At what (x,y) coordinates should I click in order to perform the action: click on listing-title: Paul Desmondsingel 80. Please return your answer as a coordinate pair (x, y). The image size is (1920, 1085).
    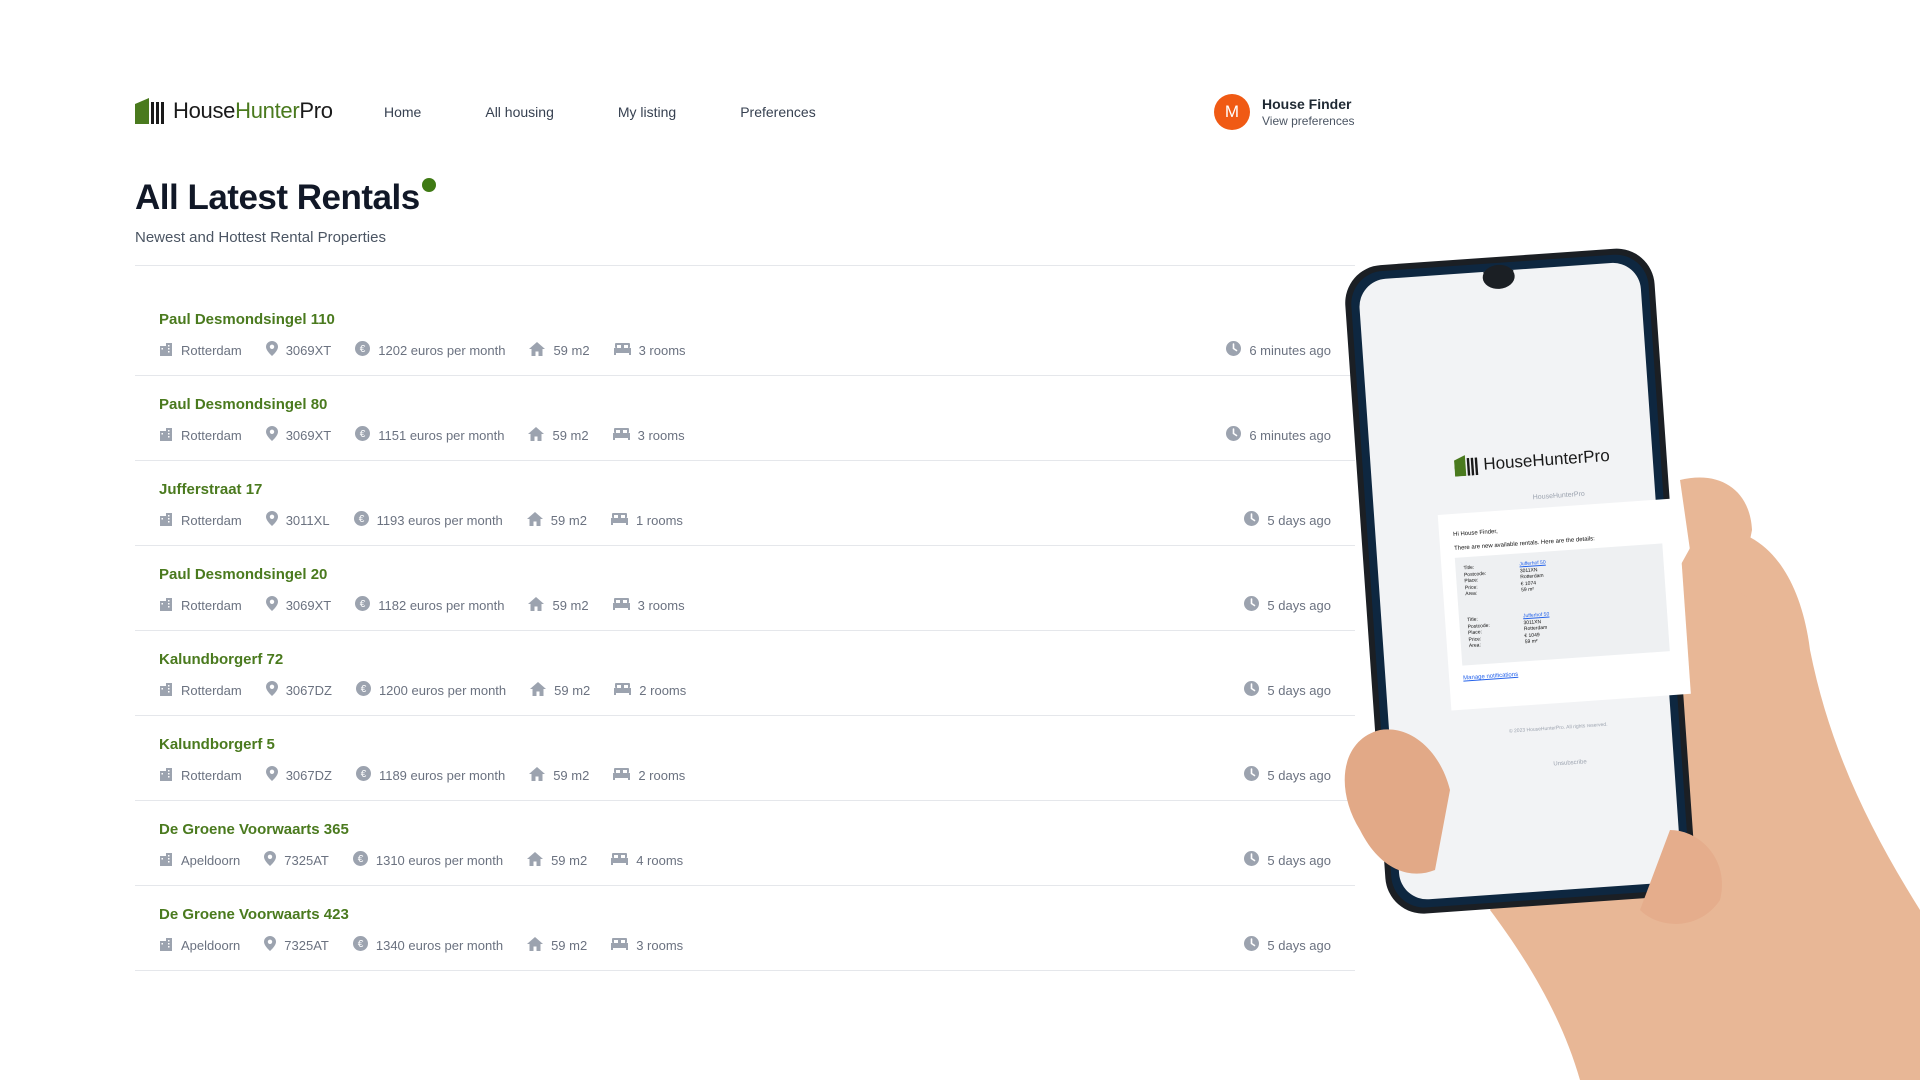
    Looking at the image, I should click on (243, 404).